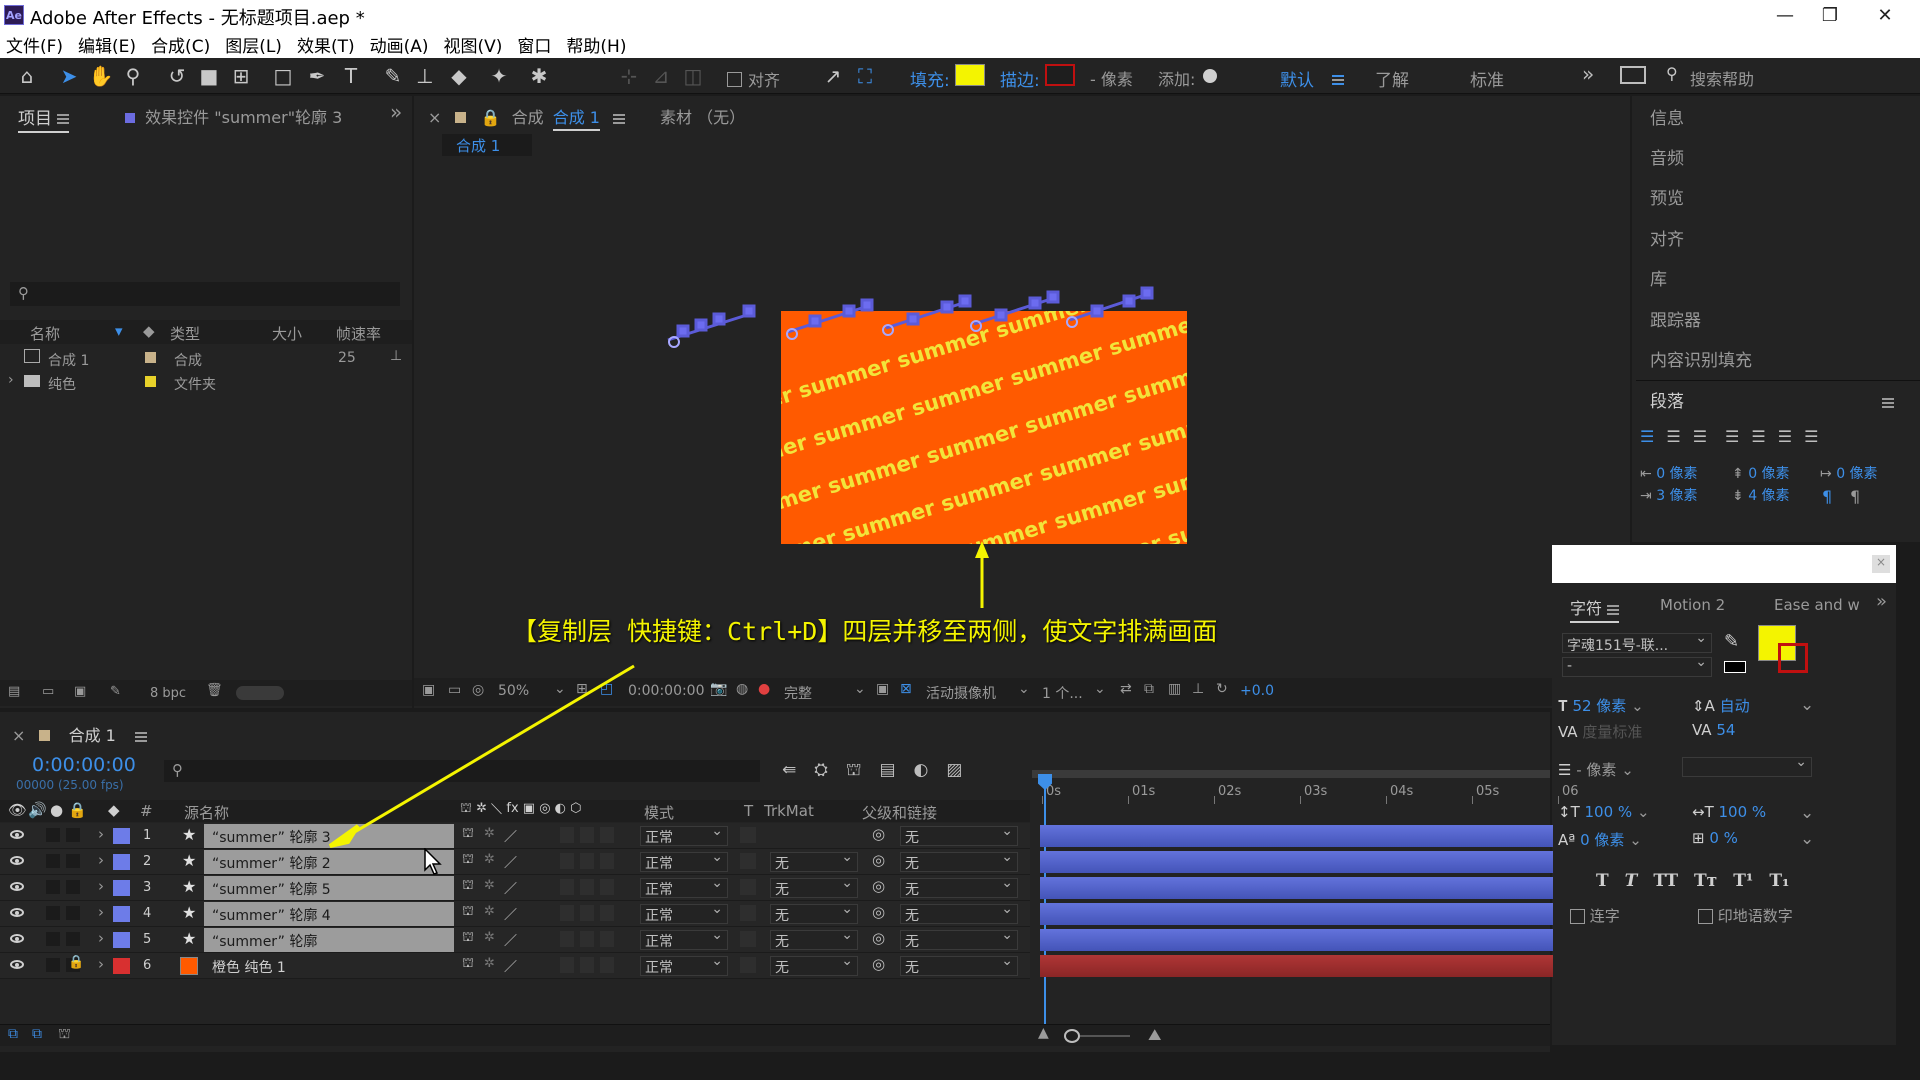  Describe the element at coordinates (1785, 436) in the screenshot. I see `justify-right-icon: ☰` at that location.